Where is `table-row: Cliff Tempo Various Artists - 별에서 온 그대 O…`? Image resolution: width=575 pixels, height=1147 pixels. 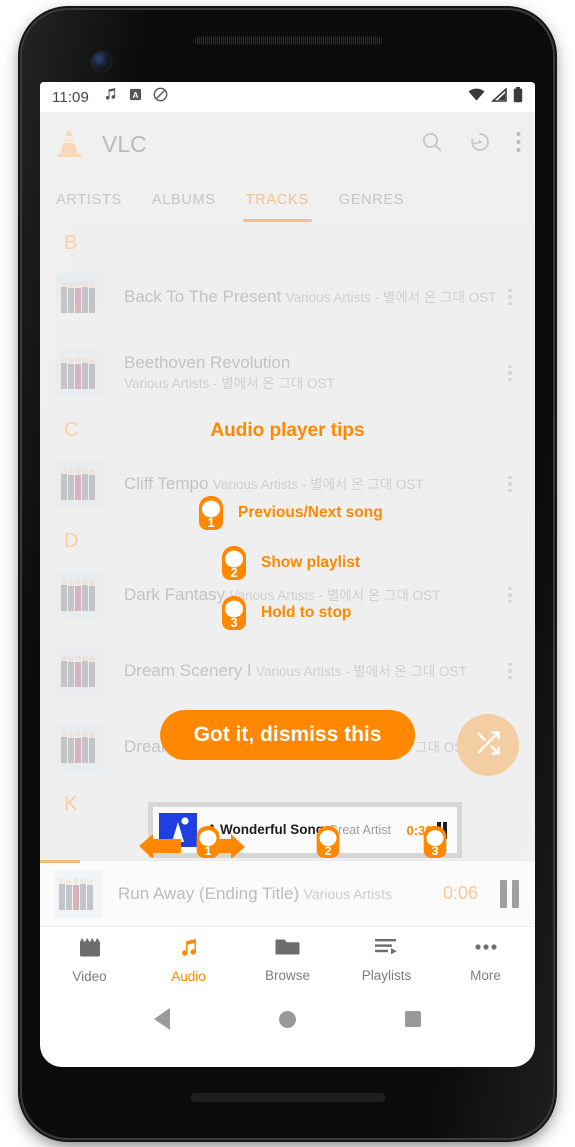
table-row: Cliff Tempo Various Artists - 별에서 온 그대 O… is located at coordinates (287, 484).